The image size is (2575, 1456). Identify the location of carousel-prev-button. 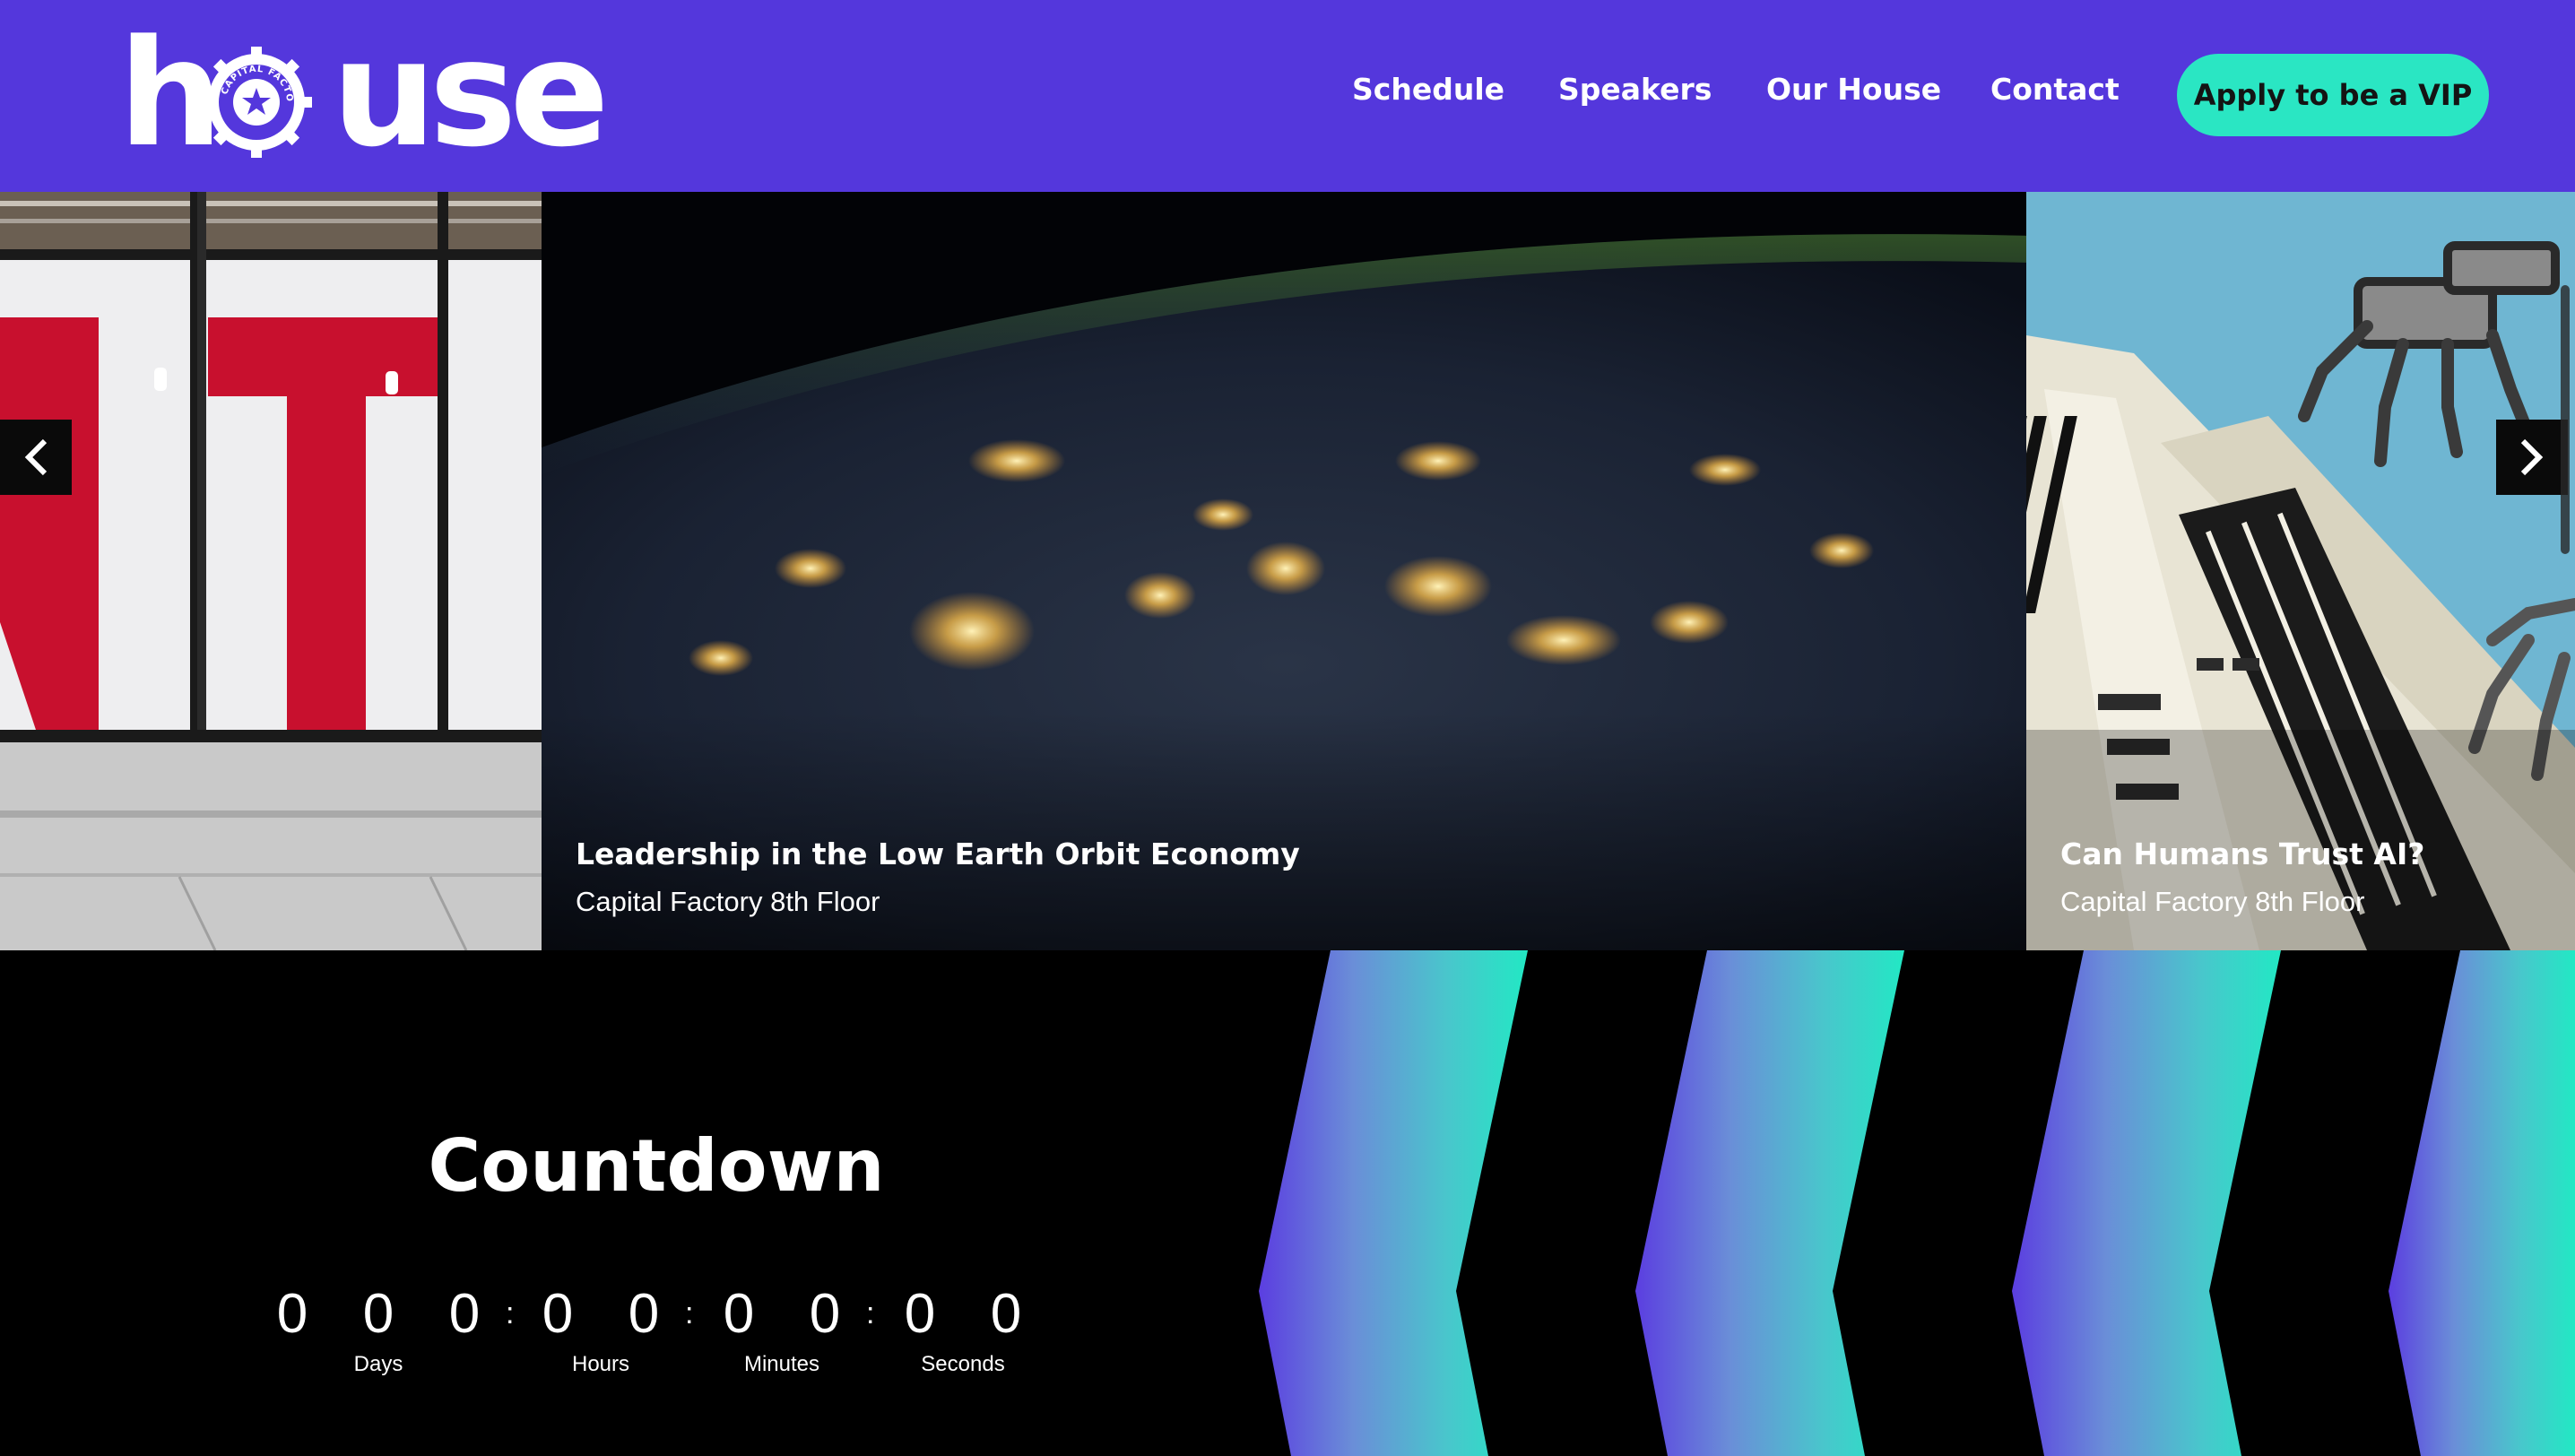
(36, 457).